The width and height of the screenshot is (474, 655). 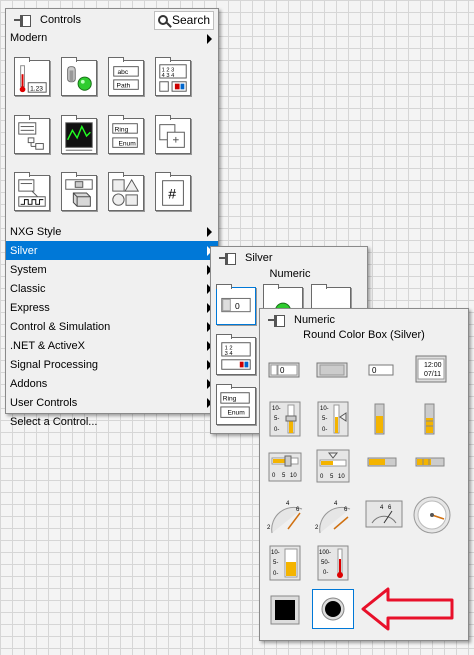 What do you see at coordinates (229, 354) in the screenshot?
I see `svg-text: 3 4` at bounding box center [229, 354].